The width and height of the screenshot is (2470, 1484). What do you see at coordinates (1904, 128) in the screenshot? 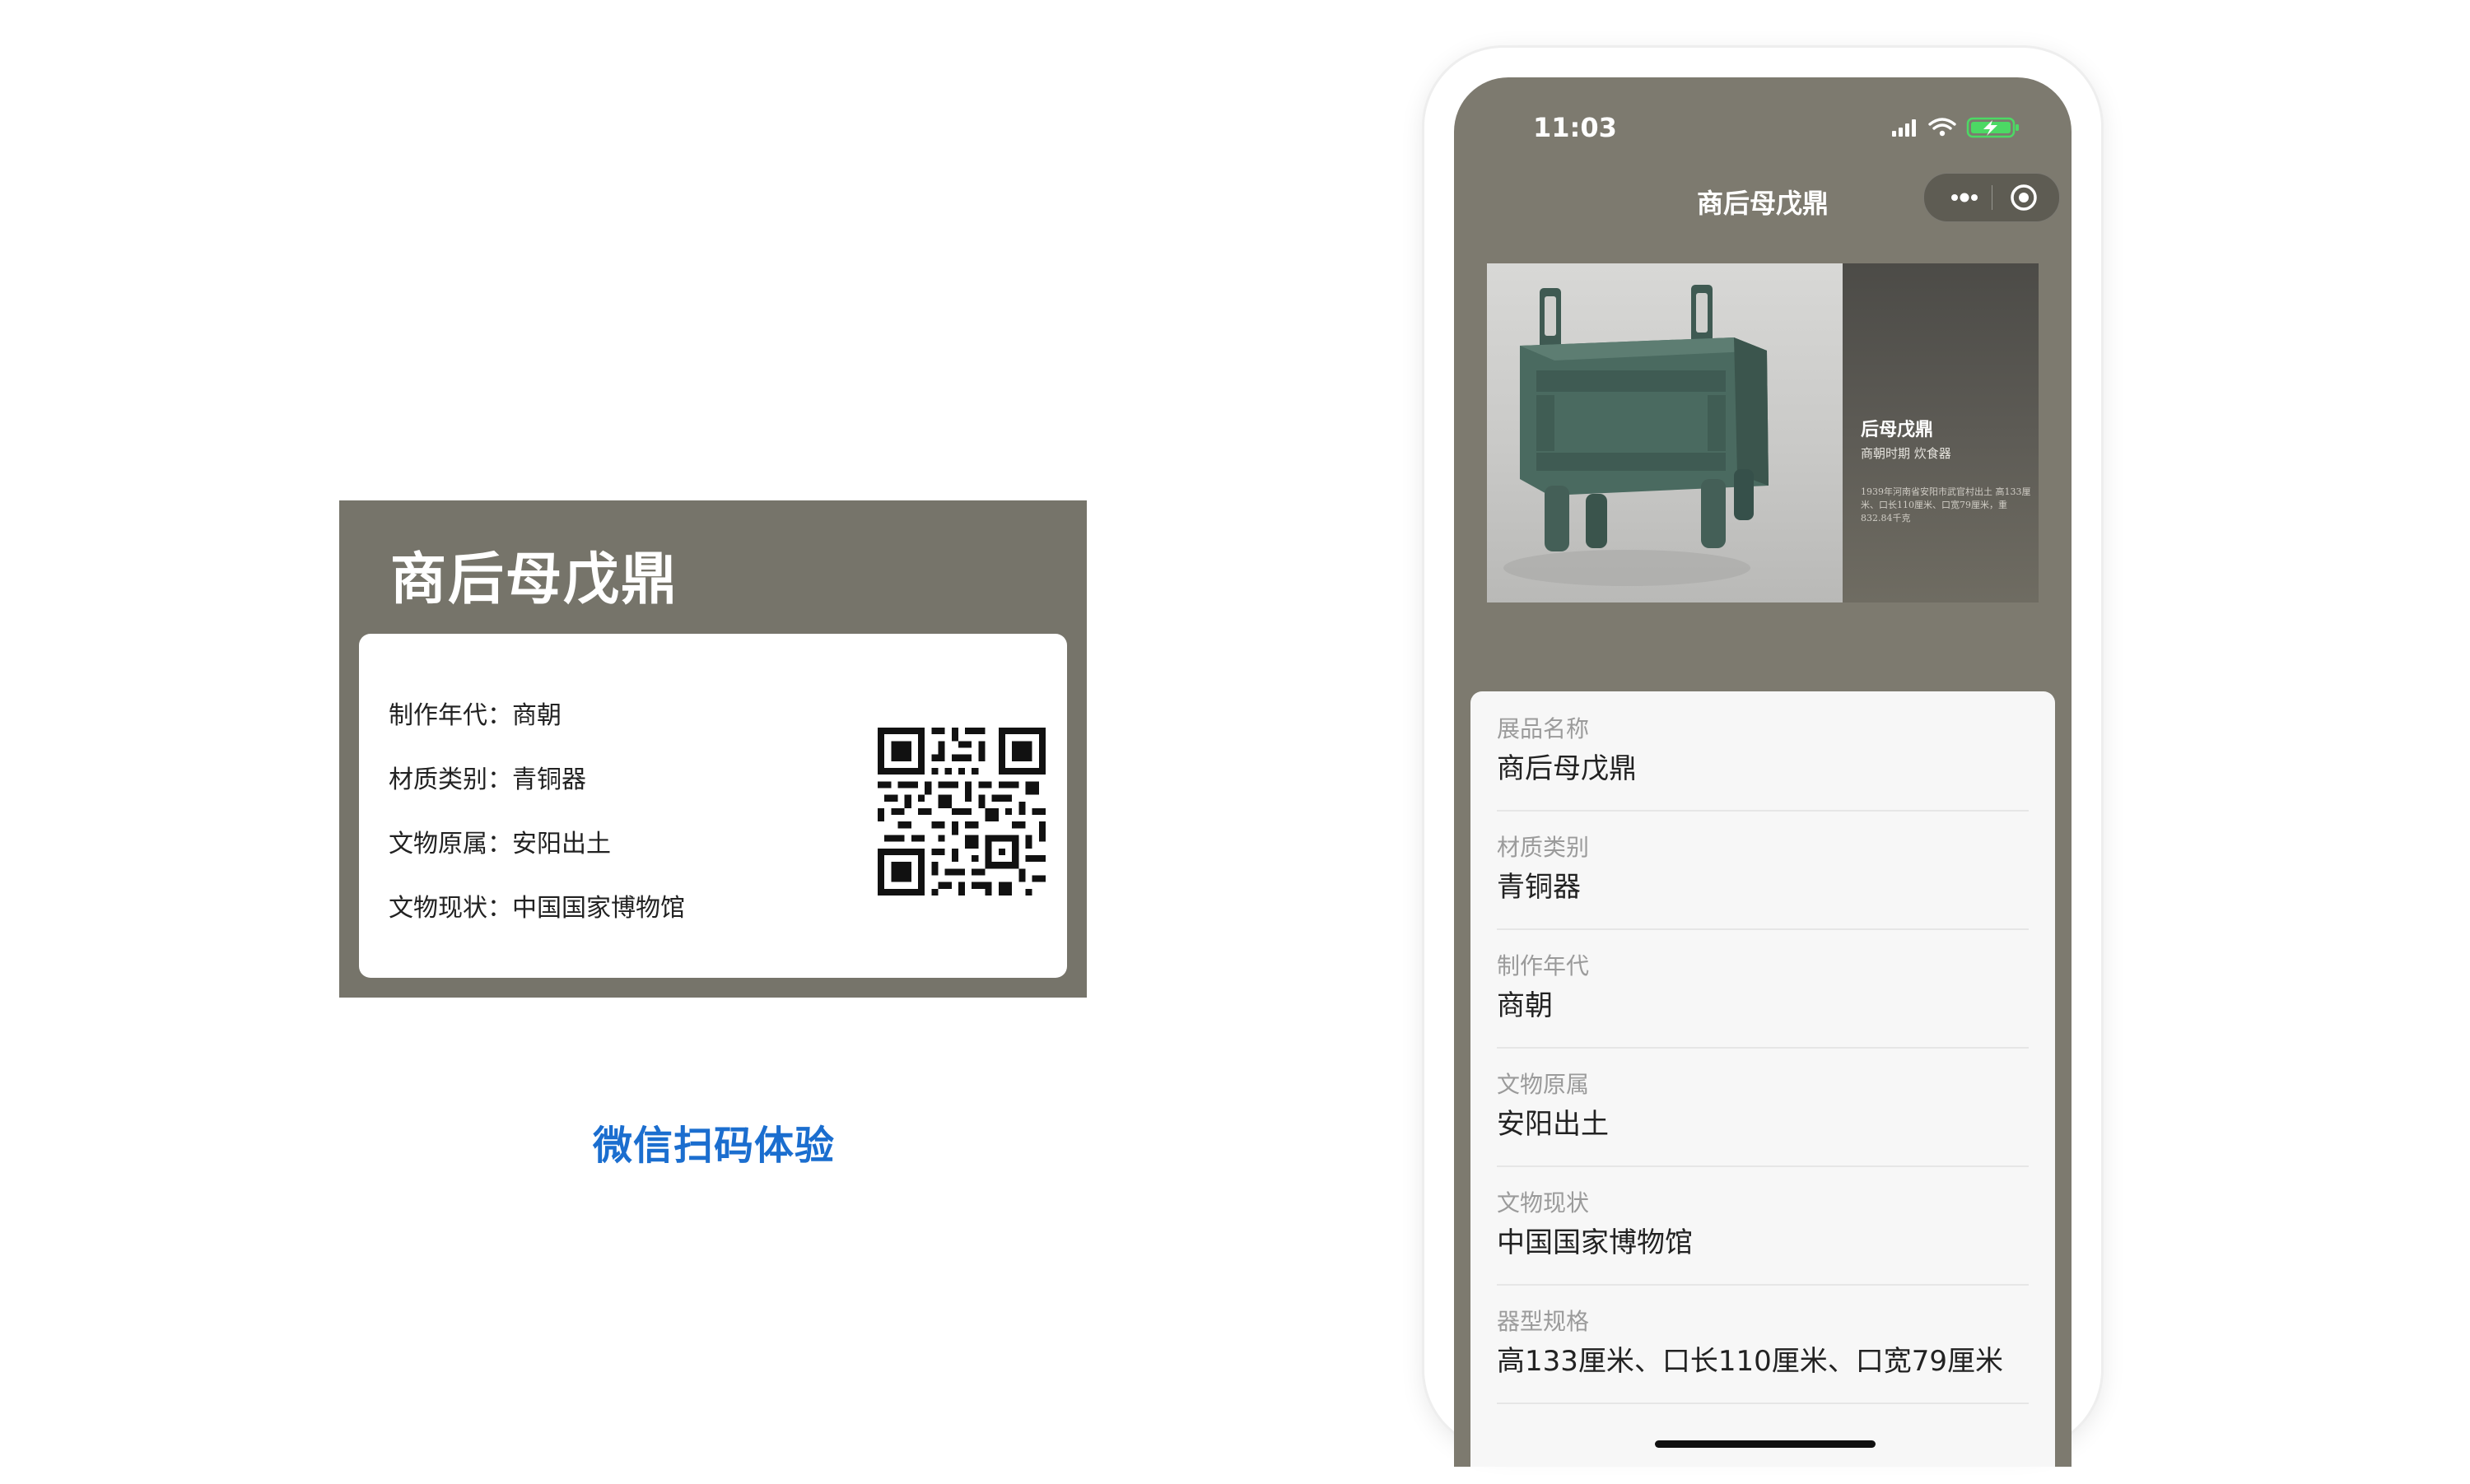
I see `cellular-signal-icon` at bounding box center [1904, 128].